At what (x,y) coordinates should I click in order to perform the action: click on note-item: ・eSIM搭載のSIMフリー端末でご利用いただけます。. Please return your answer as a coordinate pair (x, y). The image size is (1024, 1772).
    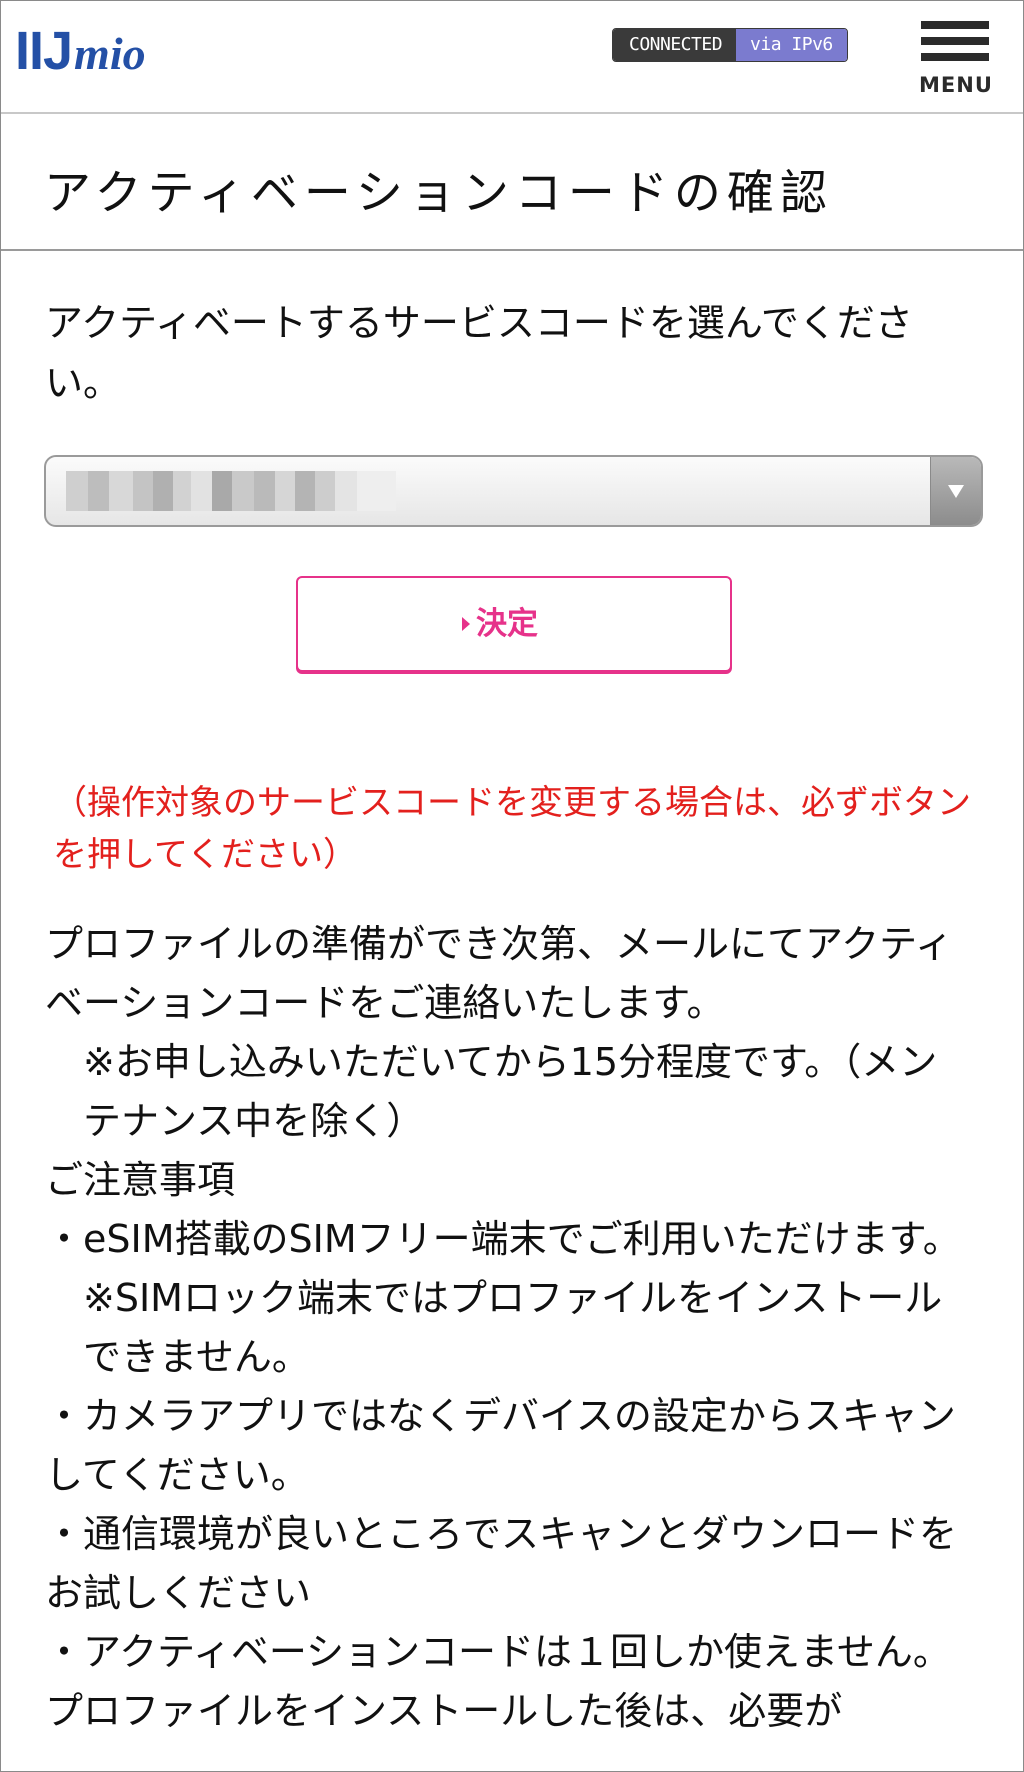
    Looking at the image, I should click on (503, 1239).